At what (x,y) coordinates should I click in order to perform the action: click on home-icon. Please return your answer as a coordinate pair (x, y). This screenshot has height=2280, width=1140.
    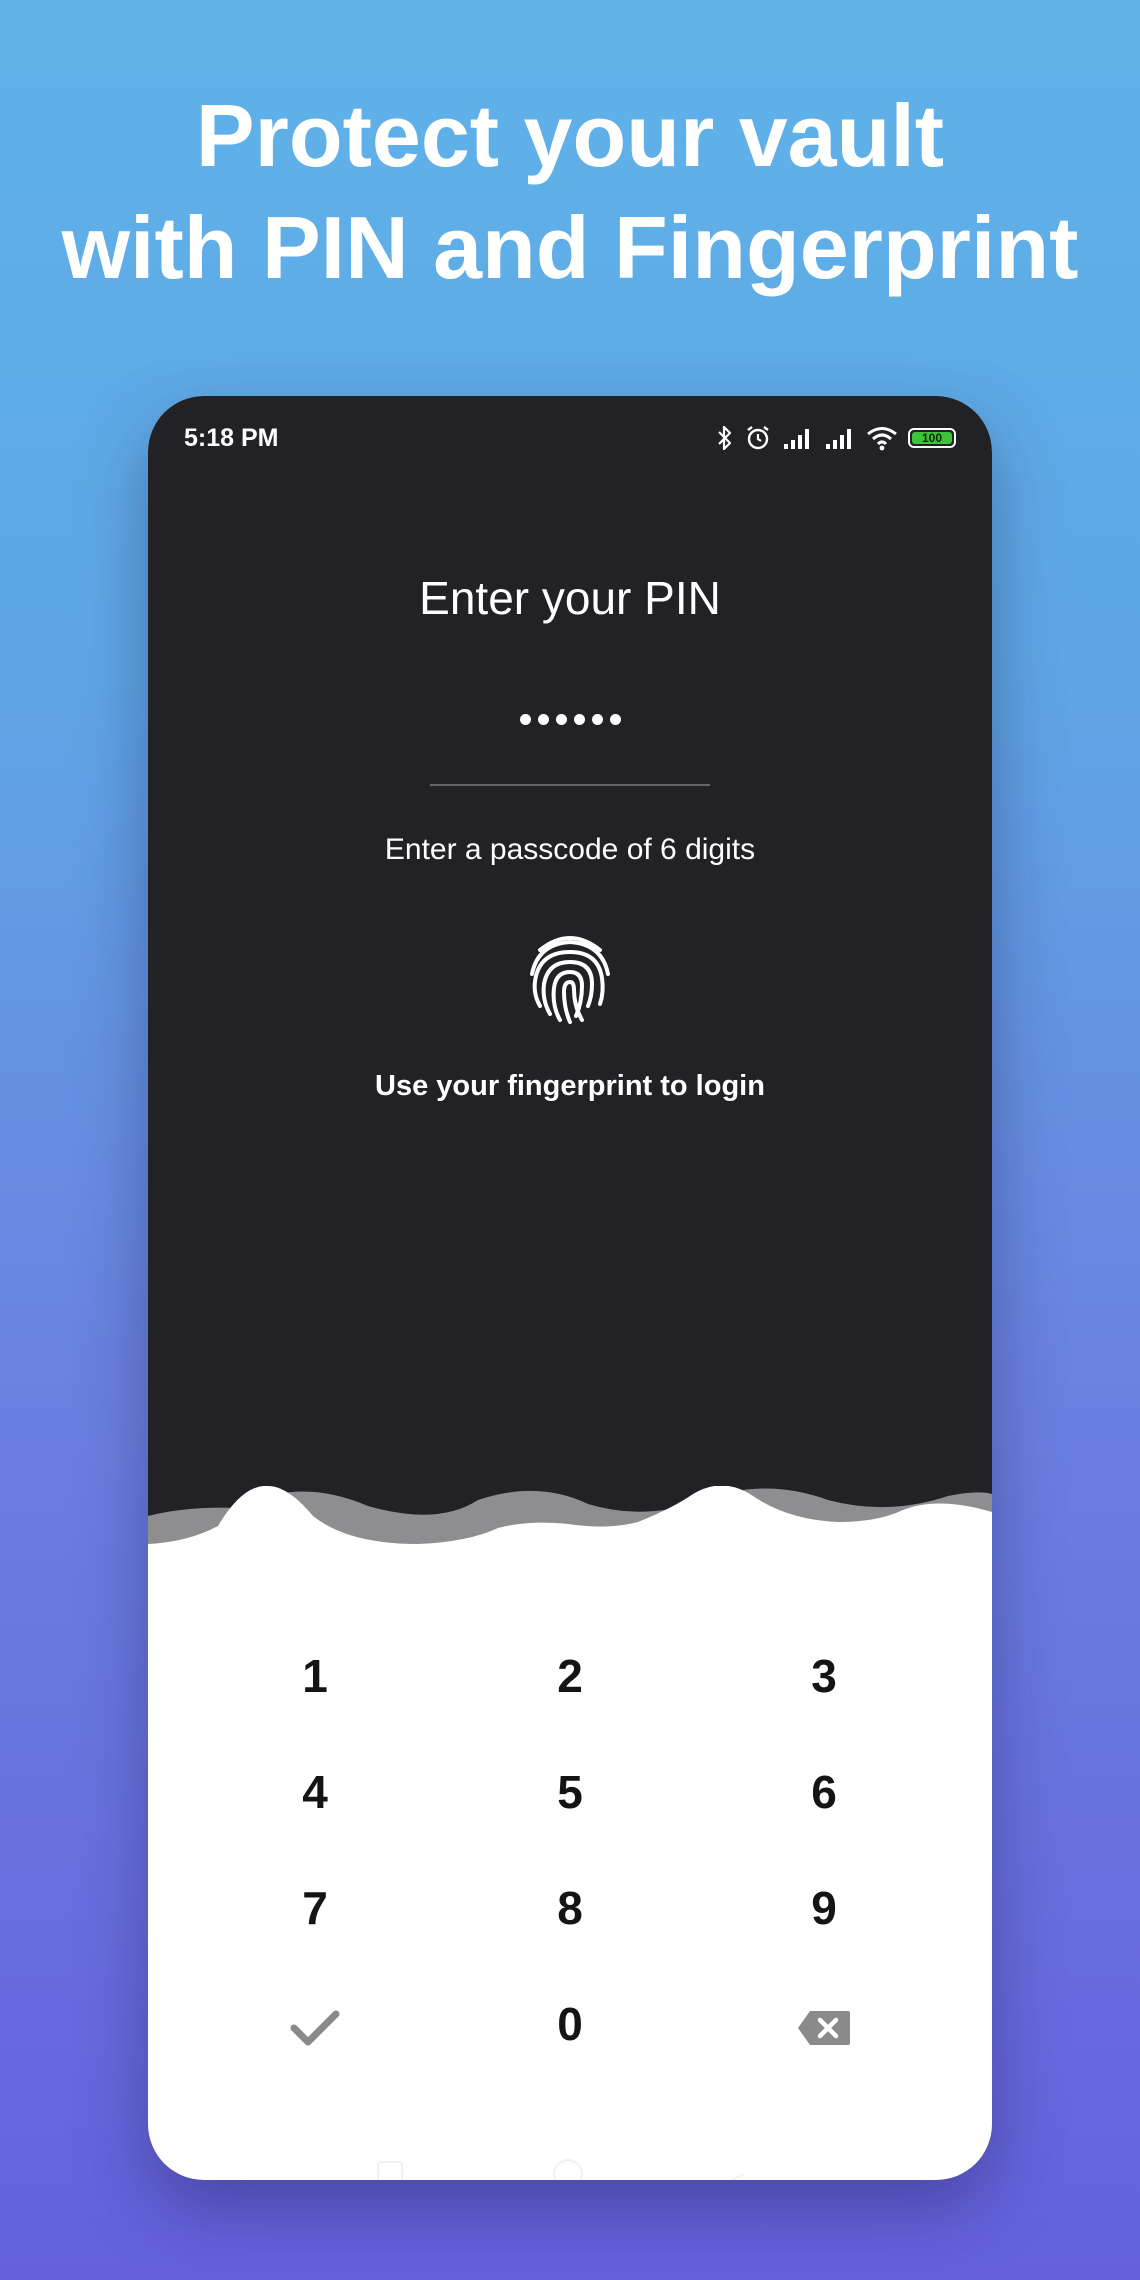
    Looking at the image, I should click on (568, 2169).